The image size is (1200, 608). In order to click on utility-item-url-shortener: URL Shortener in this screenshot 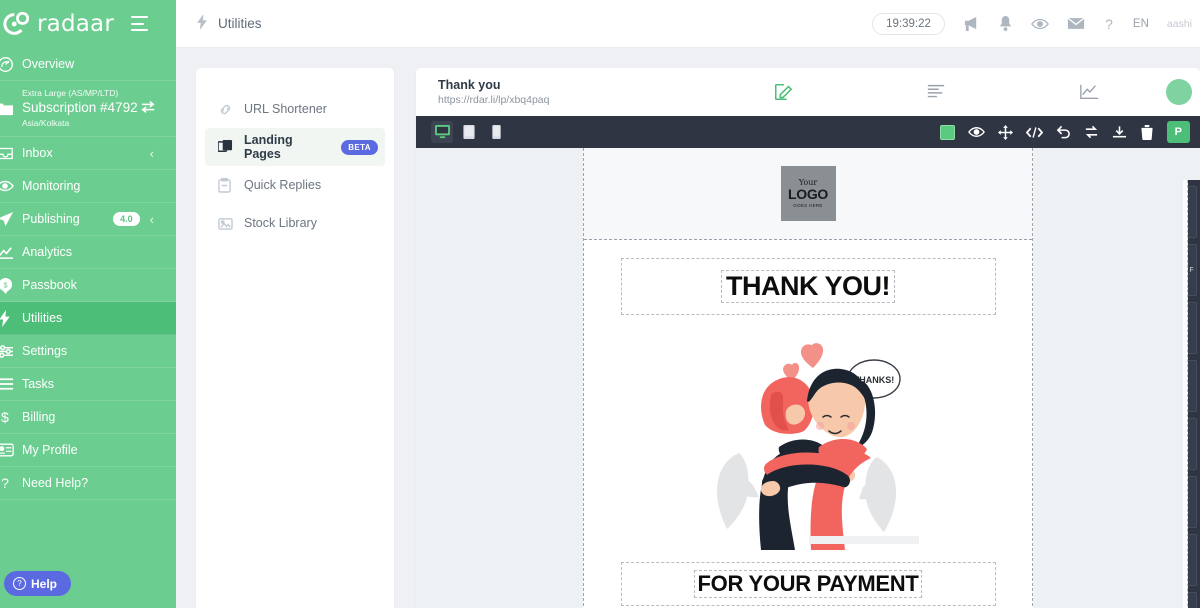, I will do `click(295, 109)`.